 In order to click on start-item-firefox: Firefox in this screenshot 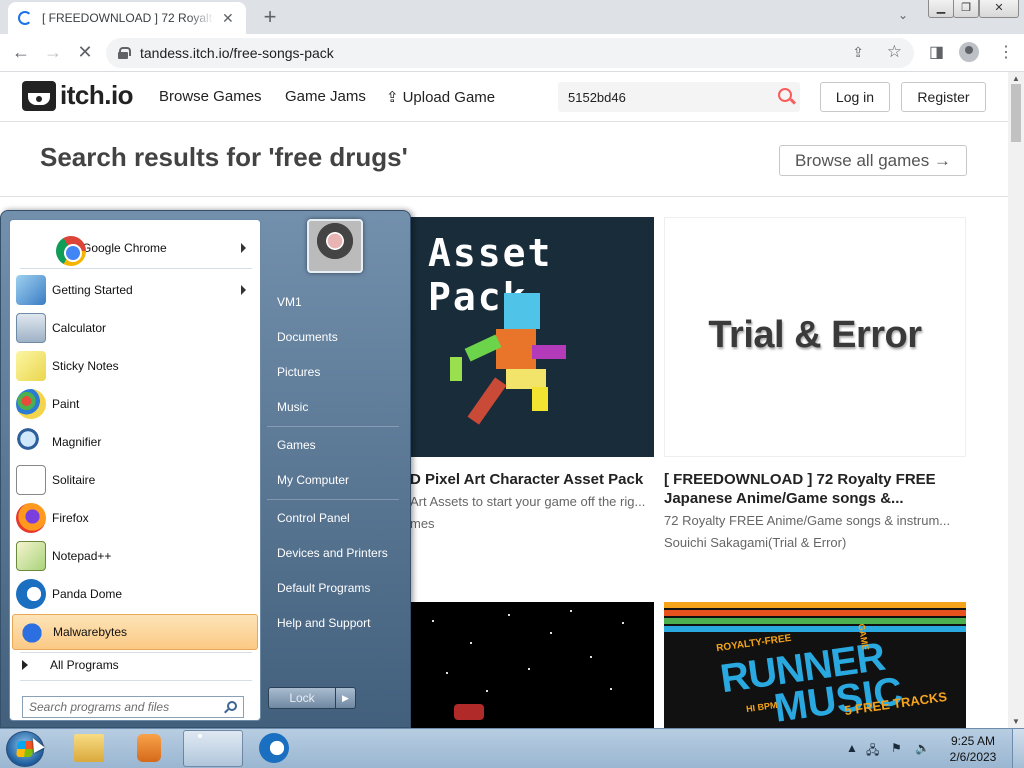, I will do `click(135, 518)`.